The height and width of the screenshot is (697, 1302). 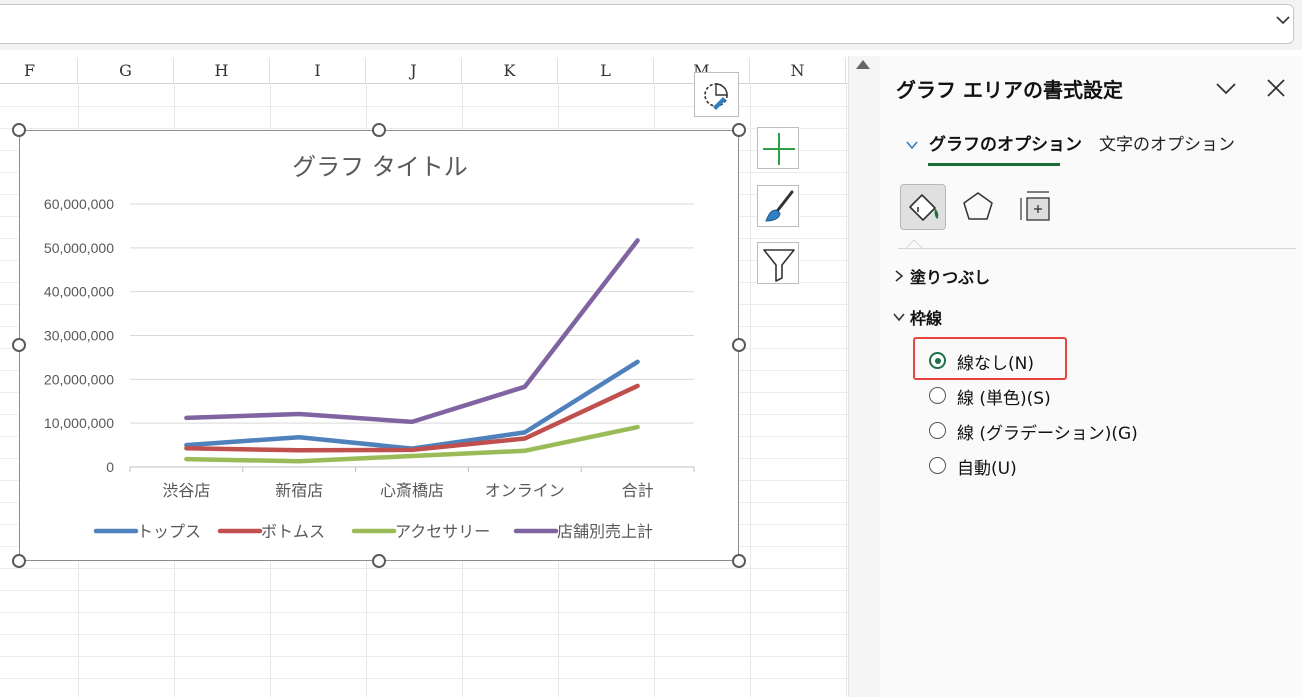 I want to click on effects-button, so click(x=978, y=207).